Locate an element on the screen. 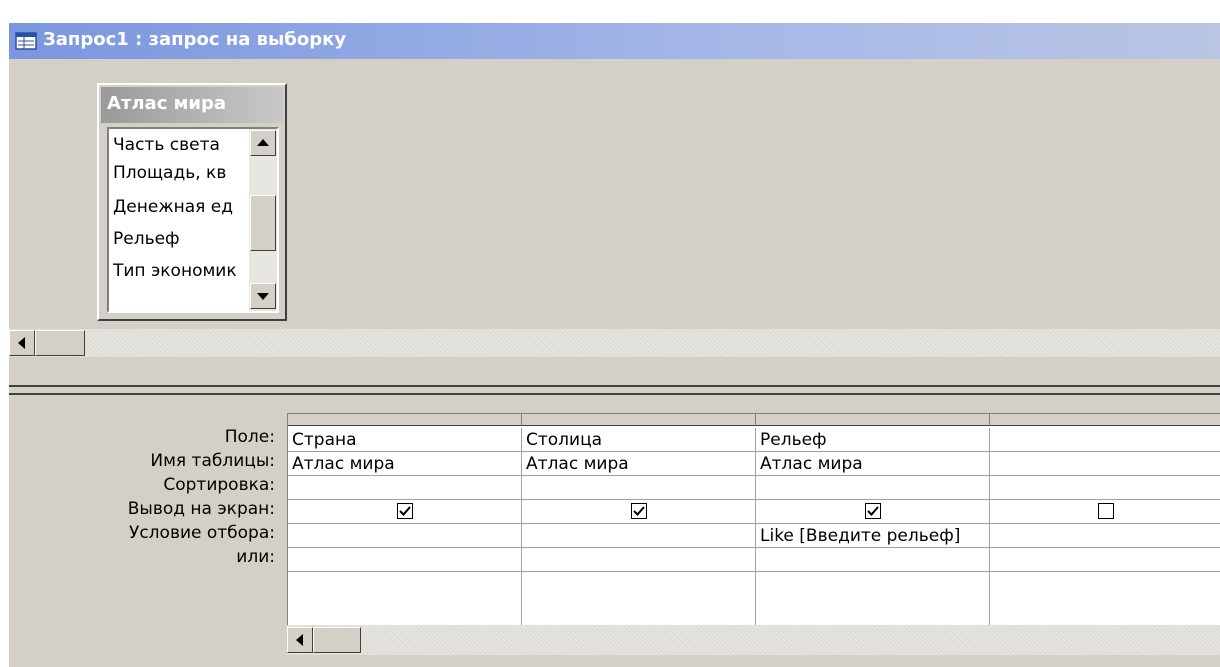 The height and width of the screenshot is (667, 1220). row-label-field: Поле: is located at coordinates (249, 437).